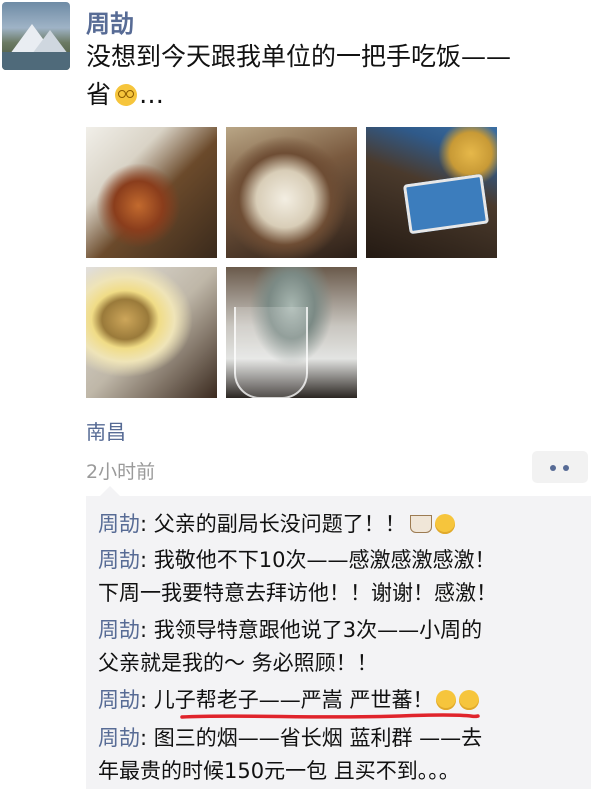 Image resolution: width=614 pixels, height=789 pixels. What do you see at coordinates (279, 524) in the screenshot?
I see `comment-text: 父亲的副局长没问题了！！` at bounding box center [279, 524].